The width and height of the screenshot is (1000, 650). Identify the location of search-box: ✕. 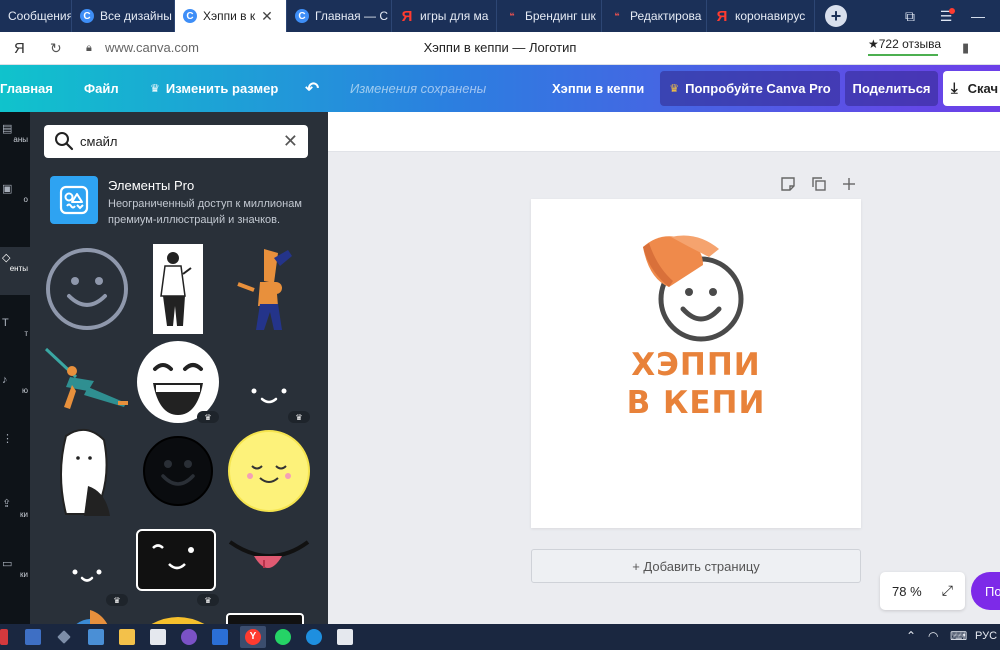
(176, 141).